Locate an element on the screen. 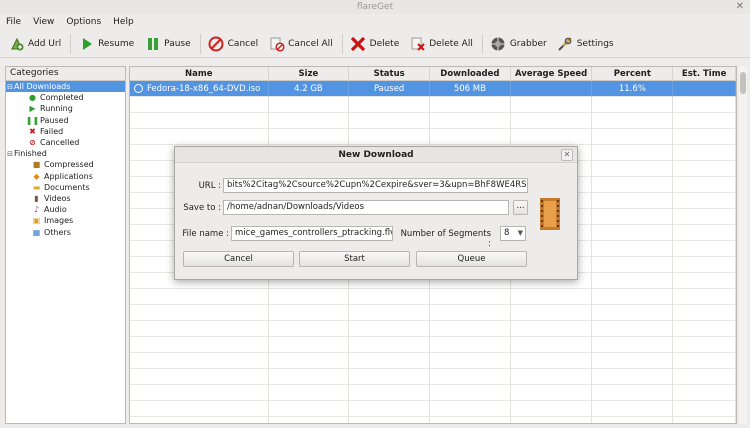  category-videos: ▮ Videos is located at coordinates (65, 198).